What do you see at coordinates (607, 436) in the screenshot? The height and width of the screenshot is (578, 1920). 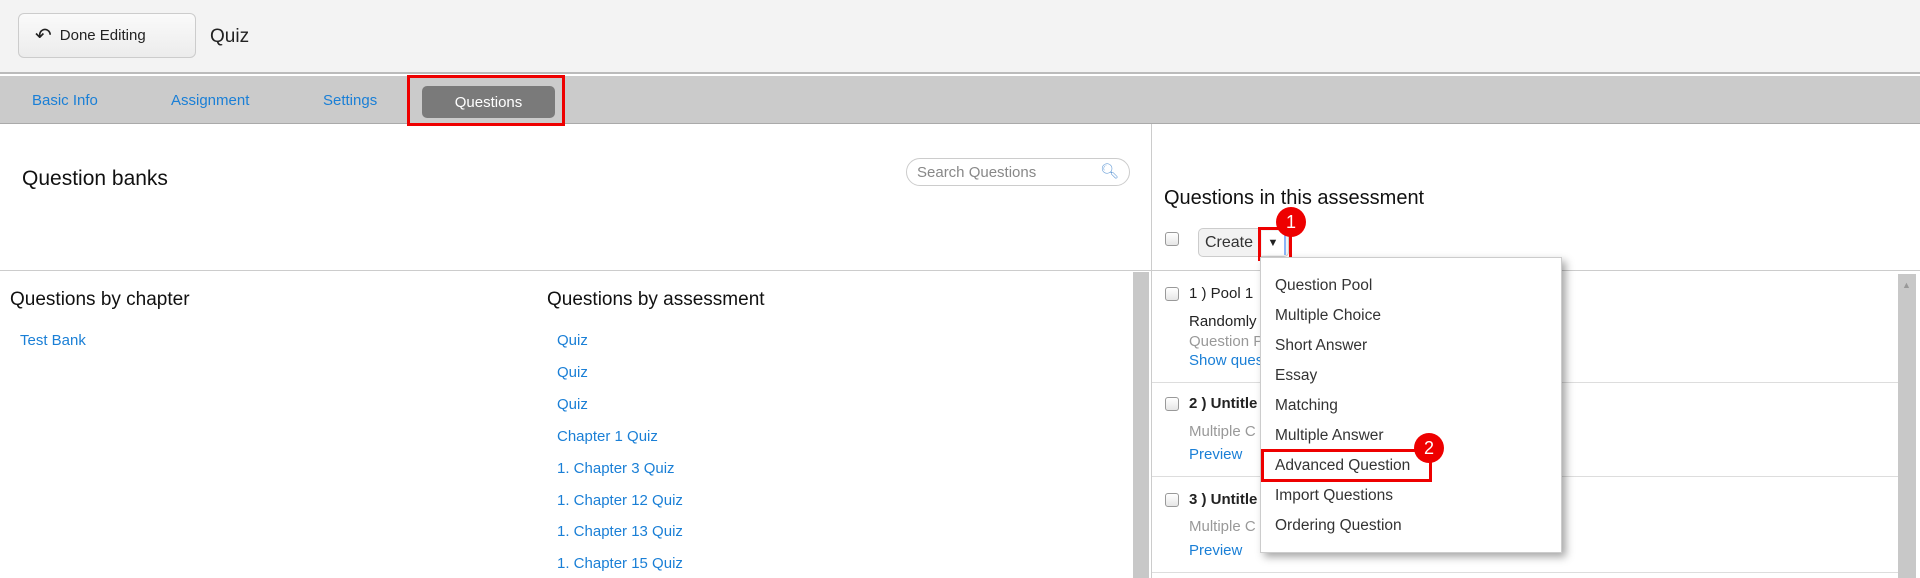 I see `assessment-link: Chapter 1 Quiz` at bounding box center [607, 436].